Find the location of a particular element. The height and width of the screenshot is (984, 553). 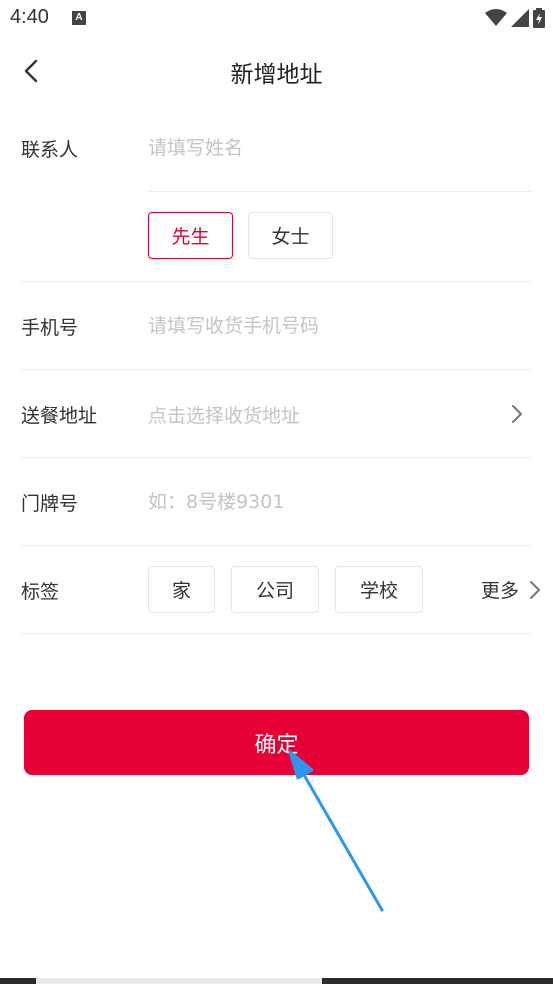

tag-option-home: 家 is located at coordinates (181, 589).